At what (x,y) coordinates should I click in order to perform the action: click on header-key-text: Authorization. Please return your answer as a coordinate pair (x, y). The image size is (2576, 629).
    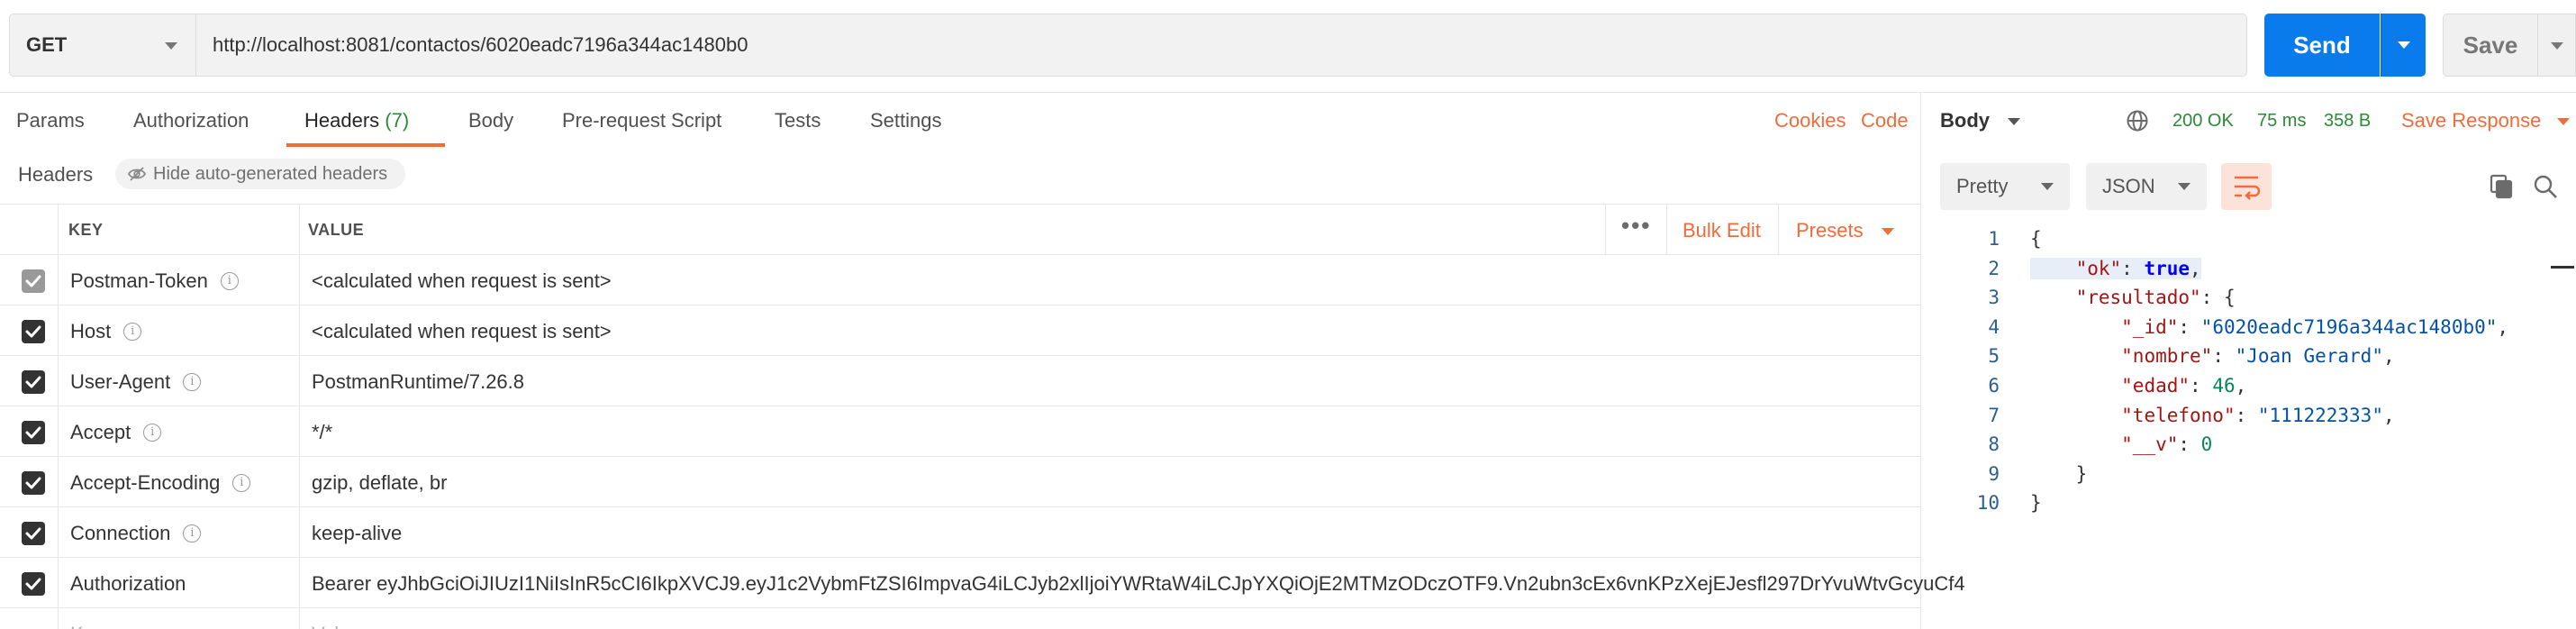
    Looking at the image, I should click on (128, 583).